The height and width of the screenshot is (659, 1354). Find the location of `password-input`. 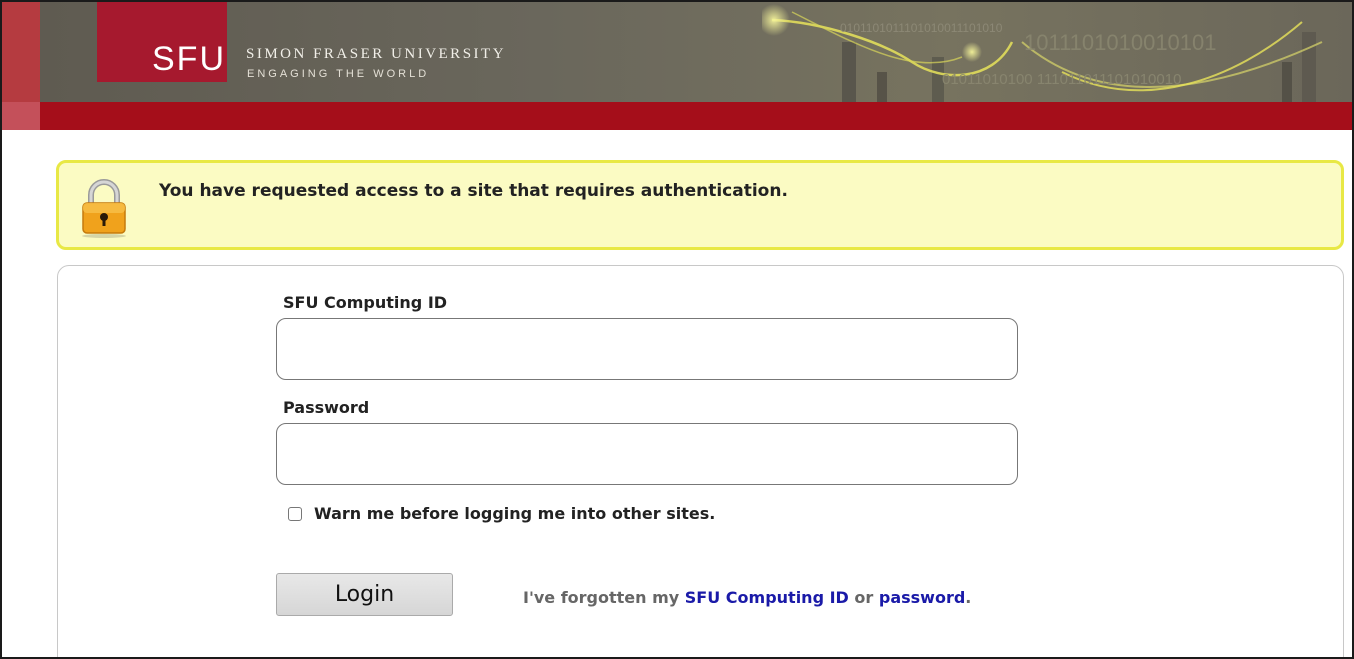

password-input is located at coordinates (647, 454).